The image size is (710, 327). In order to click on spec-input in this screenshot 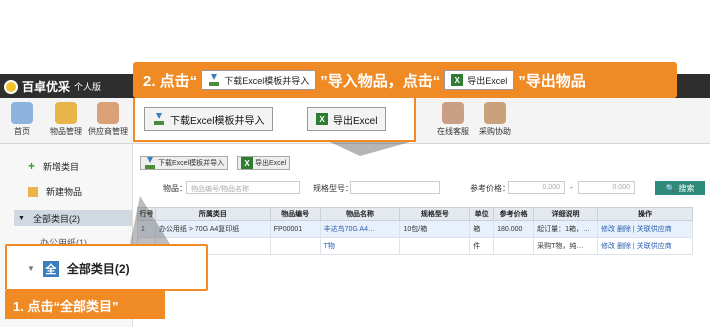, I will do `click(395, 187)`.